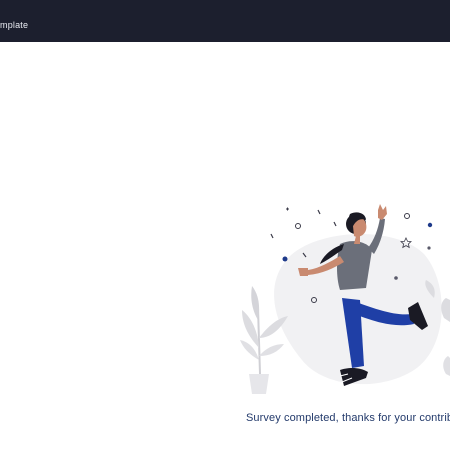 This screenshot has width=450, height=450. I want to click on page-title: mplate, so click(14, 25).